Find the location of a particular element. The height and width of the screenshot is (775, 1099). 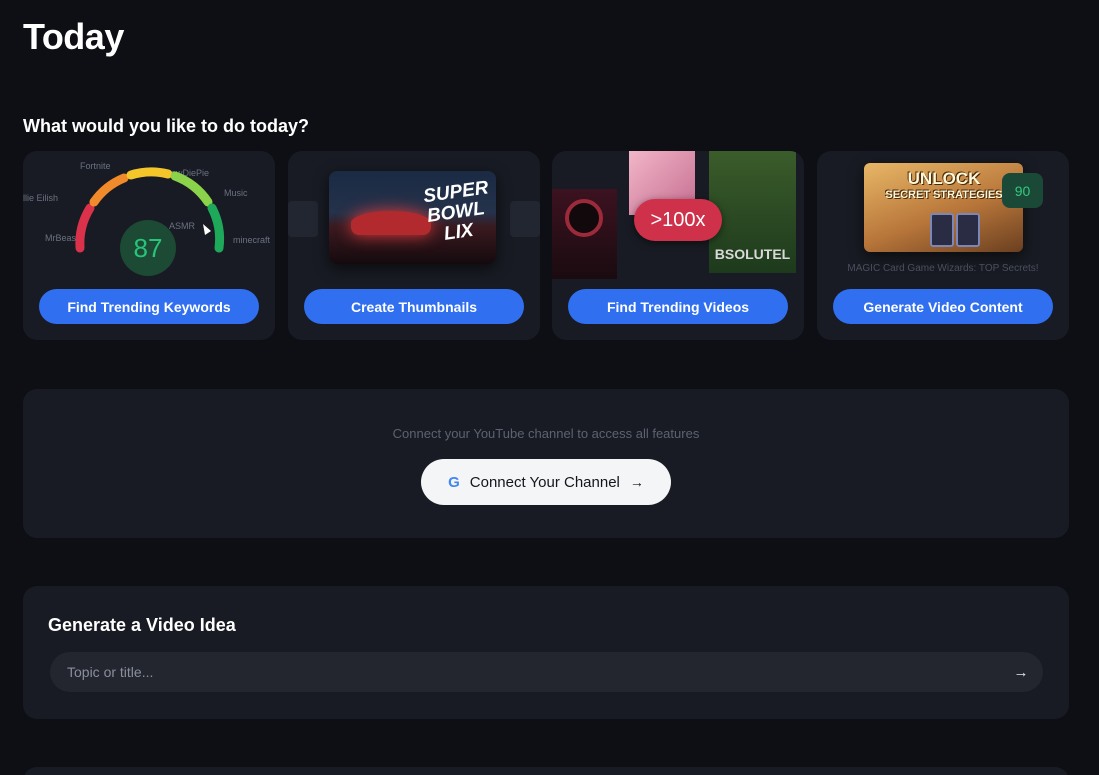

connect-channel-button: G Connect Your Channel → is located at coordinates (546, 482).